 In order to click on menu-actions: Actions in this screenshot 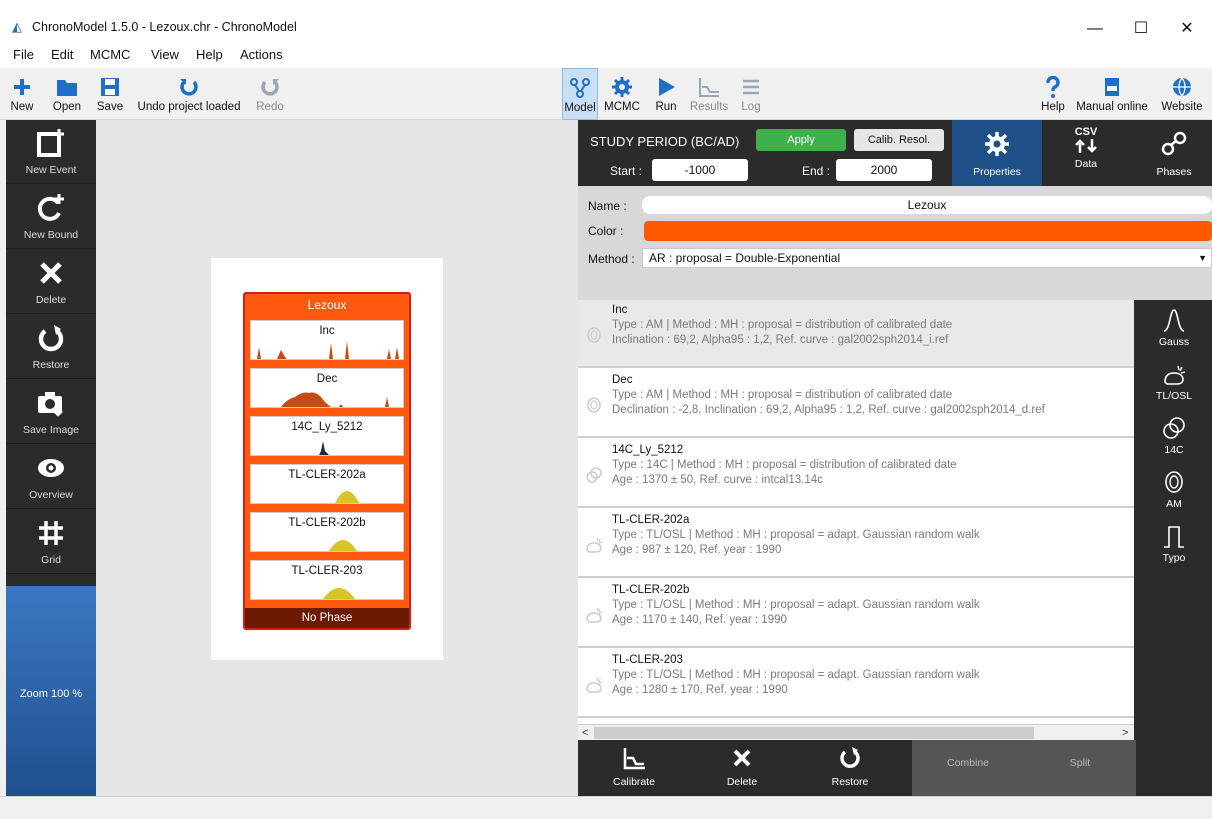, I will do `click(261, 54)`.